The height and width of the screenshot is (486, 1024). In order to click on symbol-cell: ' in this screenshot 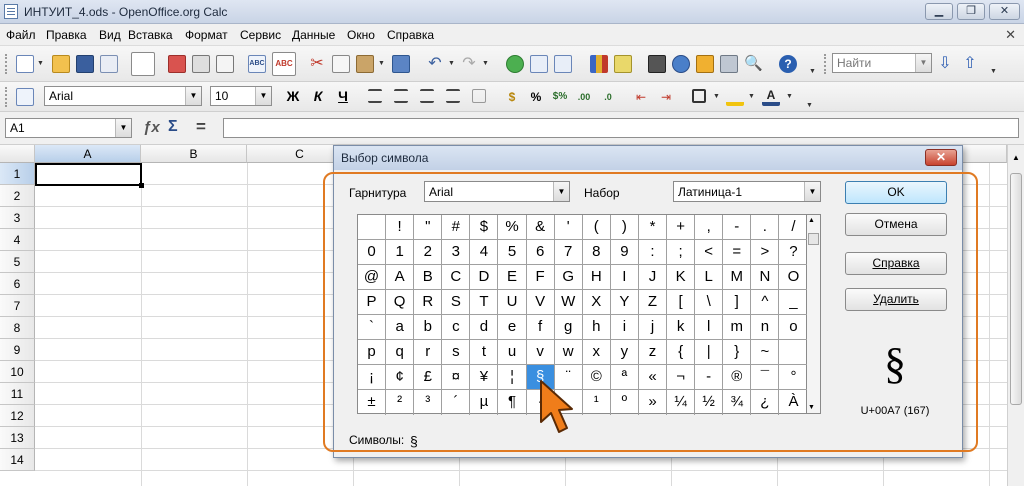, I will do `click(568, 227)`.